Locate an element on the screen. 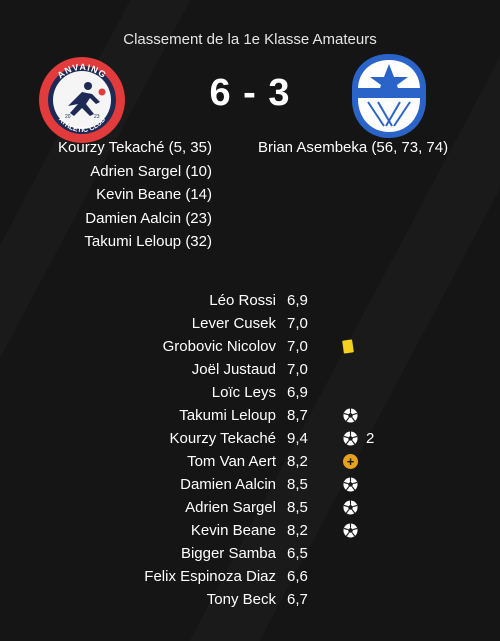 The height and width of the screenshot is (641, 500). player-name: Grobovic Nicolov is located at coordinates (219, 346).